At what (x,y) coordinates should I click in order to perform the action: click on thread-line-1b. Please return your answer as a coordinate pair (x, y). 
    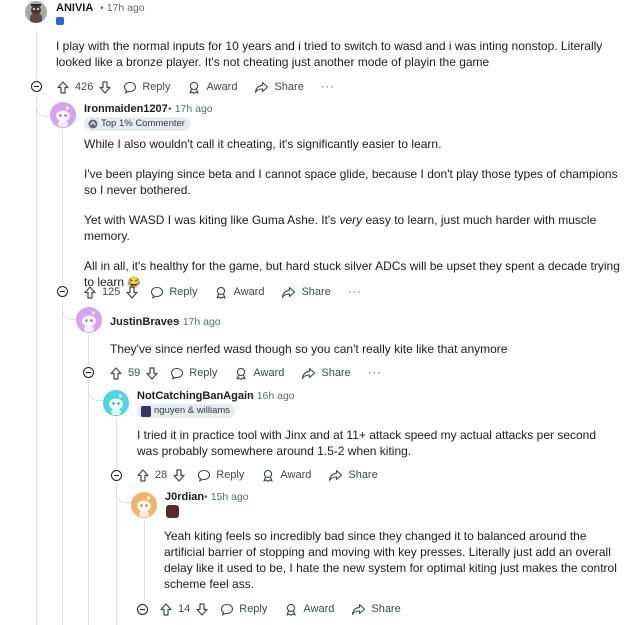
    Looking at the image, I should click on (36, 360).